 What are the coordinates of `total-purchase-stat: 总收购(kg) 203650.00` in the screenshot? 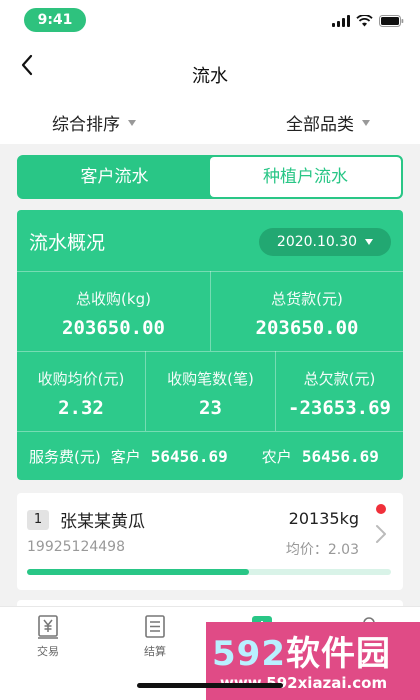 It's located at (113, 313).